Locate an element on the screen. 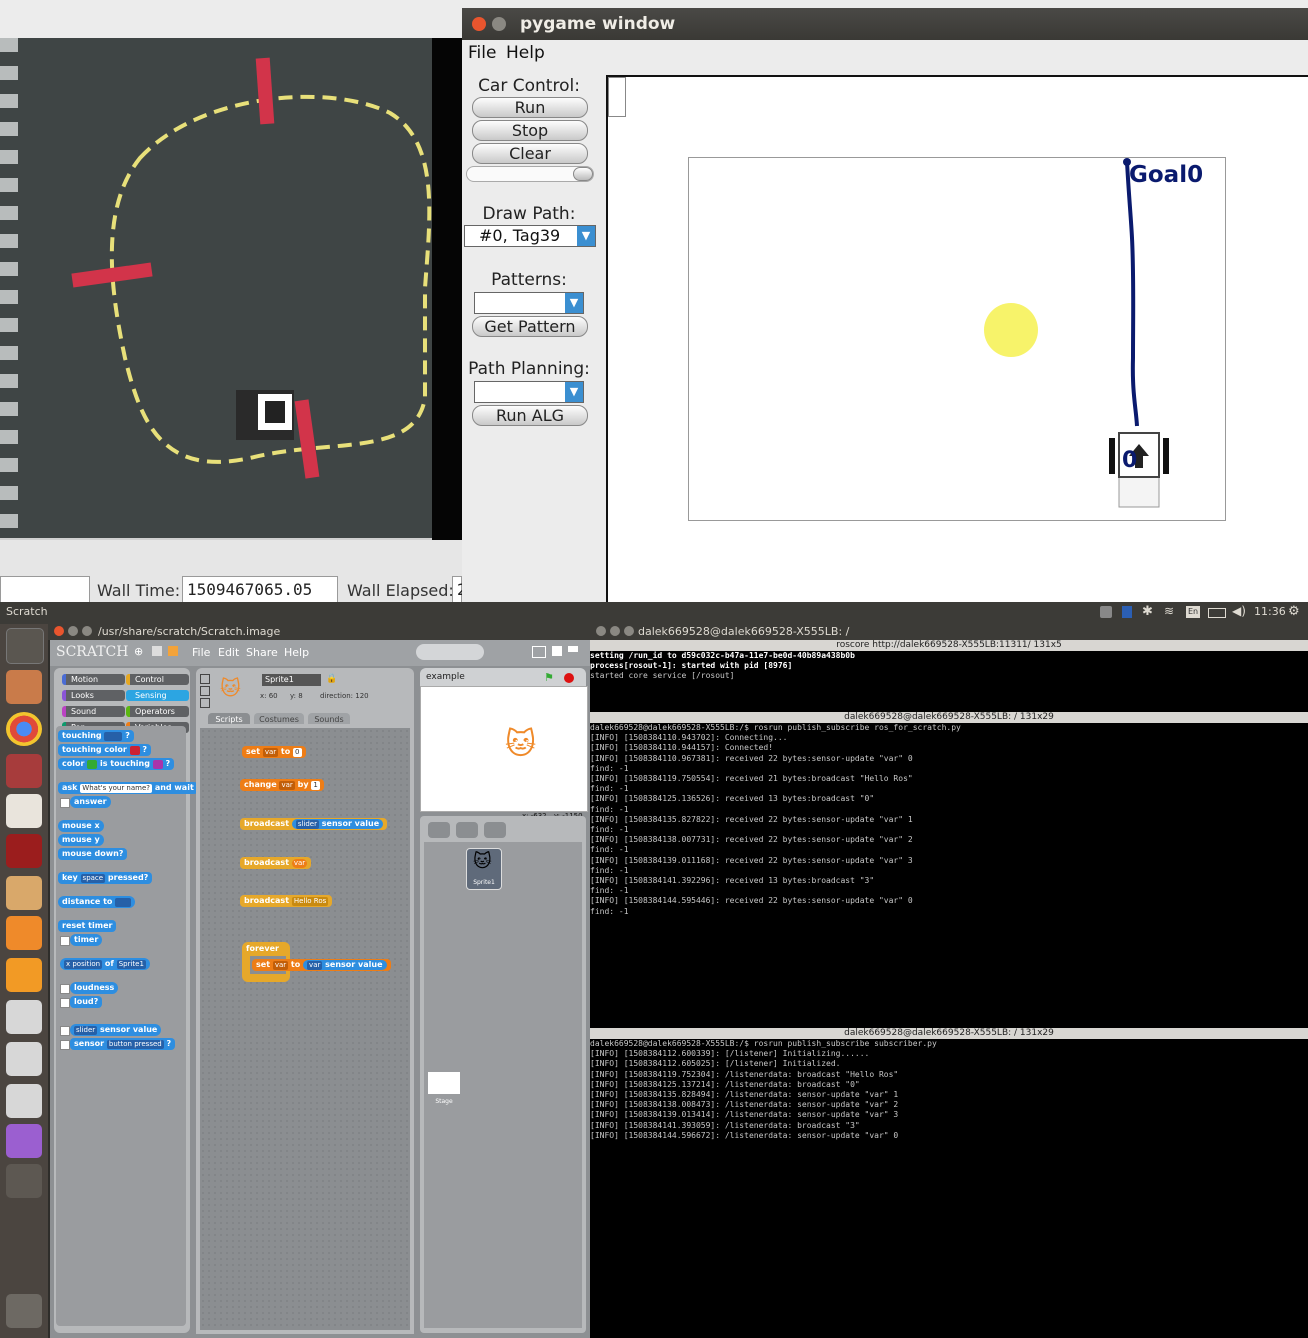 This screenshot has height=1338, width=1308. save-icon is located at coordinates (157, 651).